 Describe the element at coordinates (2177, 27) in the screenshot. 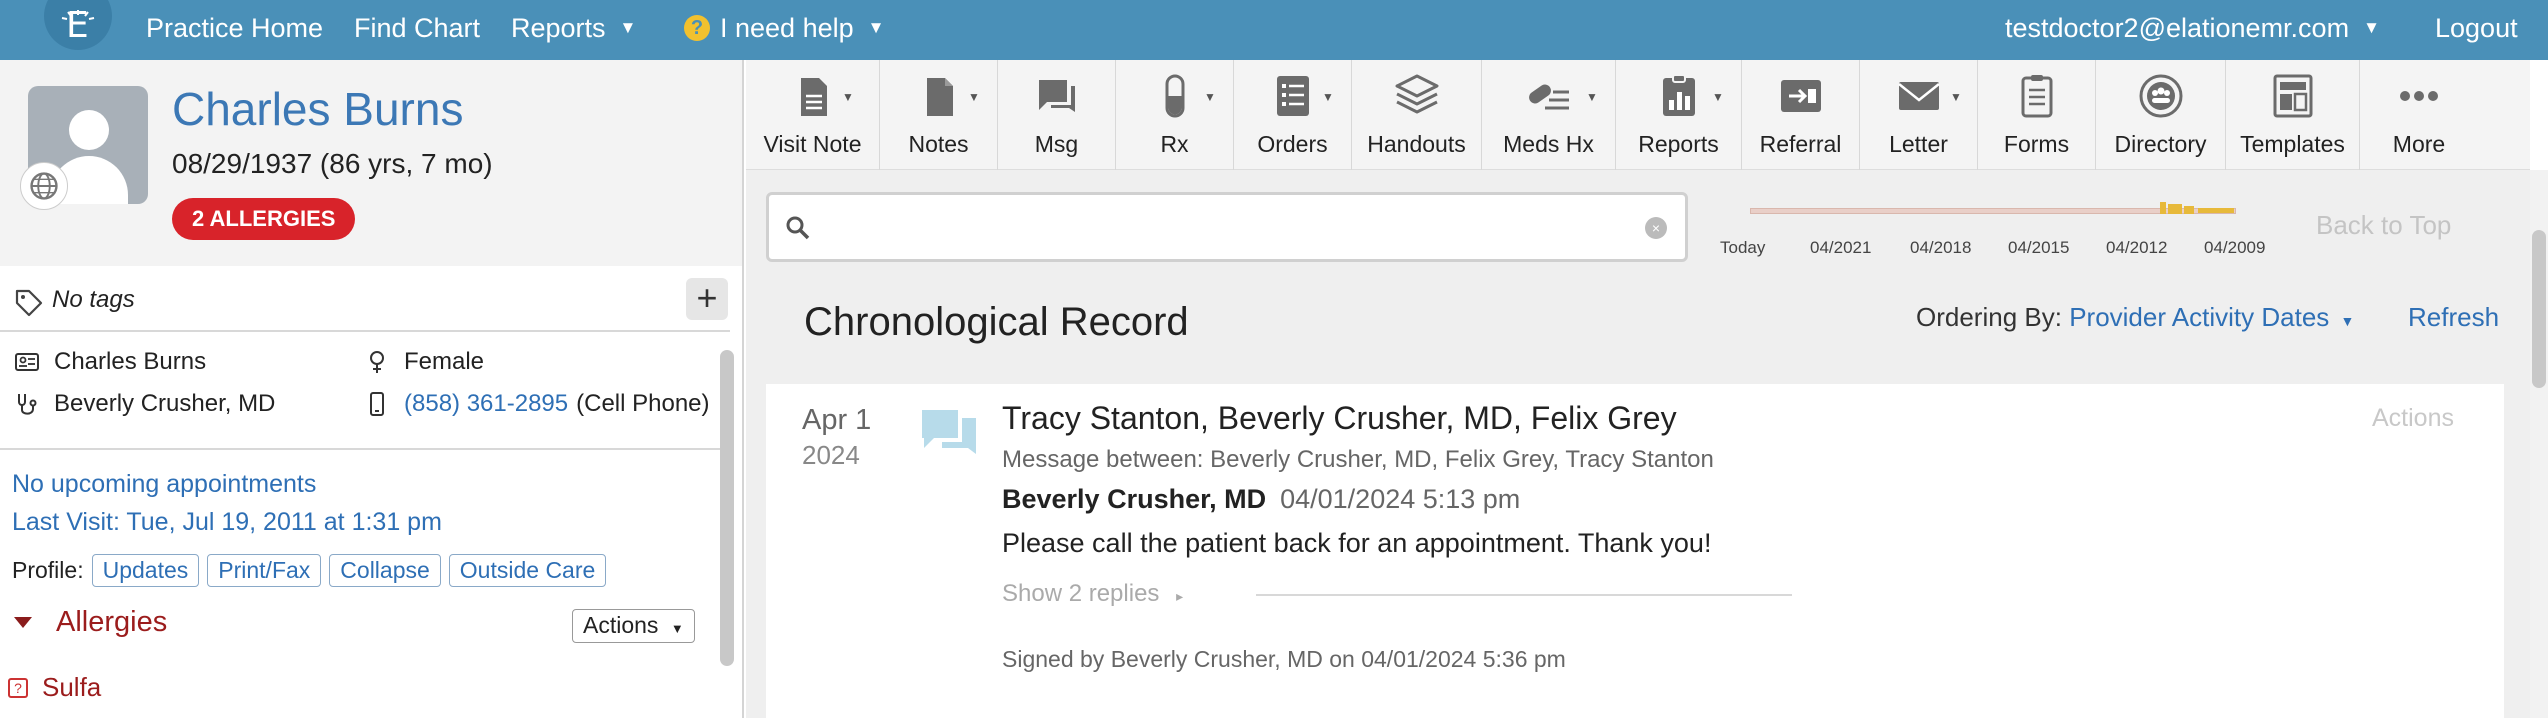

I see `user-email: testdoctor2@elationemr.com` at that location.